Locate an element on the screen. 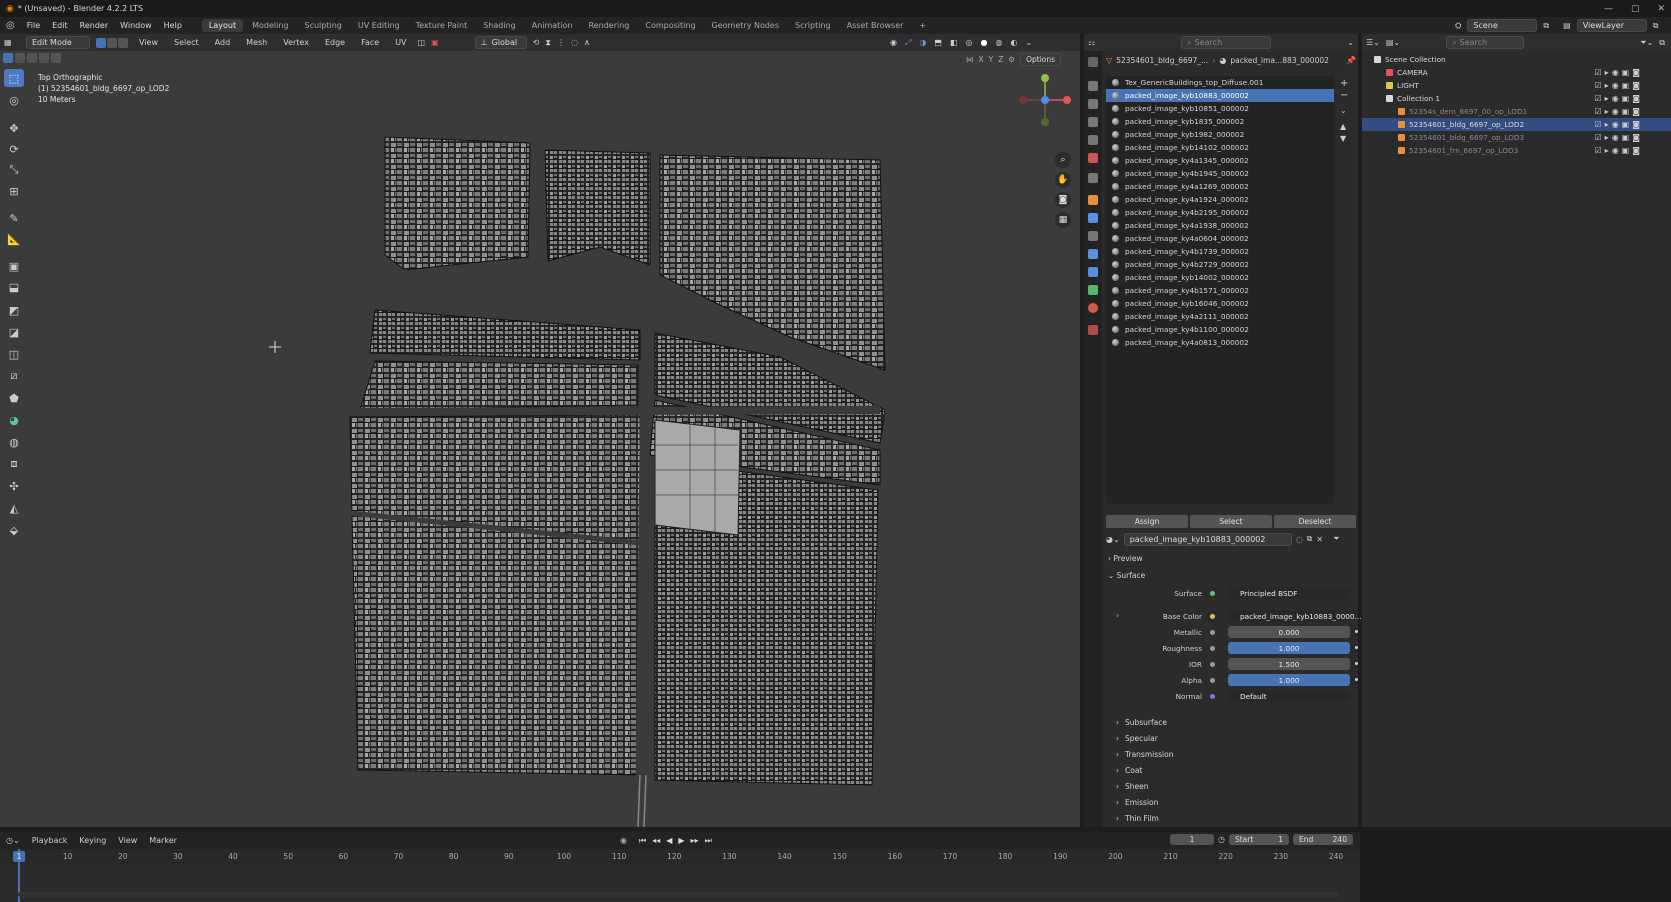 This screenshot has width=1671, height=902. shrink-tool-icon: ✣ is located at coordinates (14, 486).